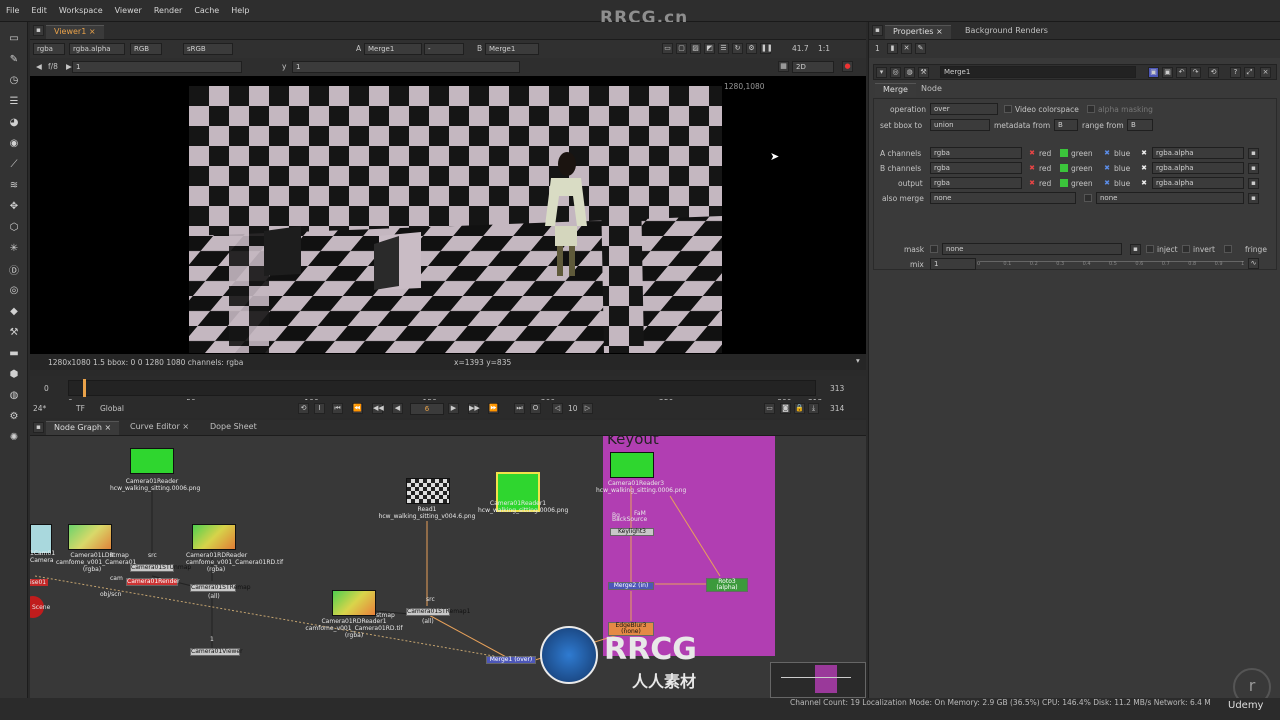  I want to click on mask-dropdown: none, so click(1032, 249).